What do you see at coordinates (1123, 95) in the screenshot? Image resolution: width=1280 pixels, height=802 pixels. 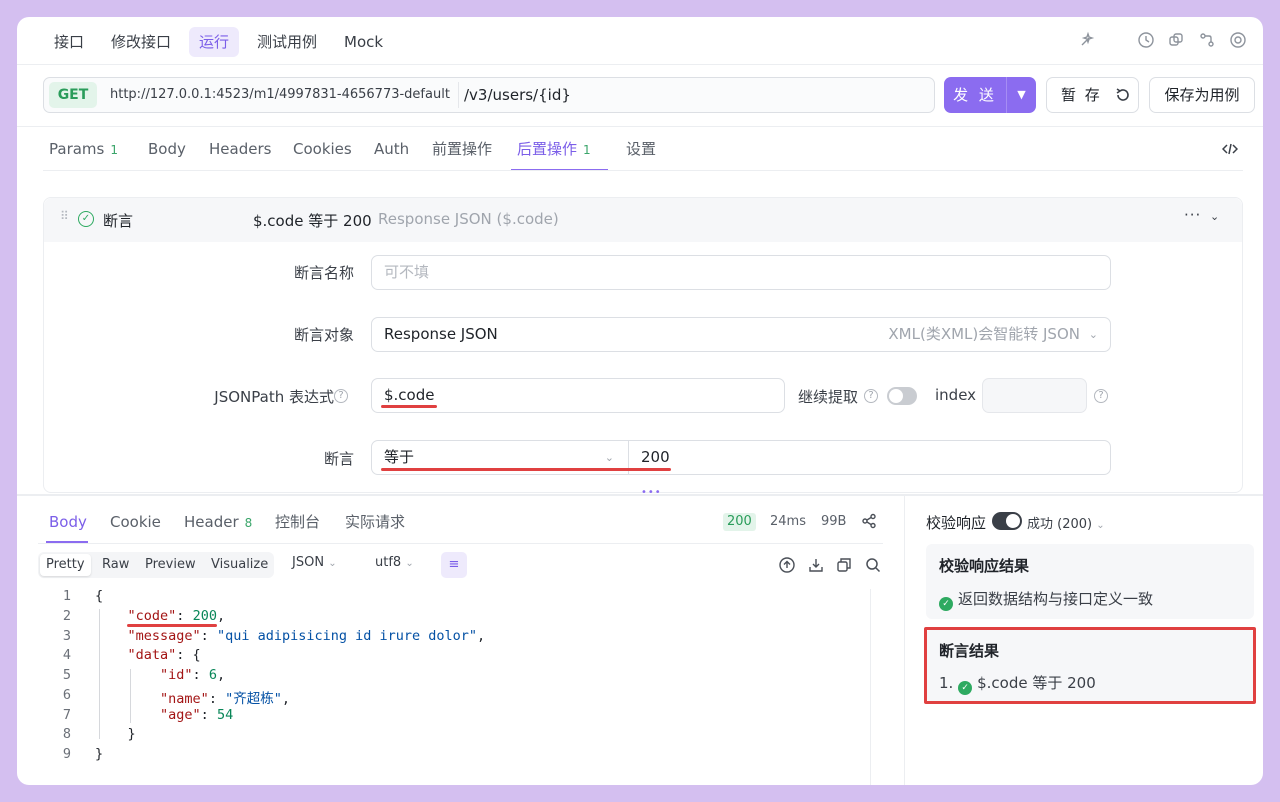 I see `reset-icon` at bounding box center [1123, 95].